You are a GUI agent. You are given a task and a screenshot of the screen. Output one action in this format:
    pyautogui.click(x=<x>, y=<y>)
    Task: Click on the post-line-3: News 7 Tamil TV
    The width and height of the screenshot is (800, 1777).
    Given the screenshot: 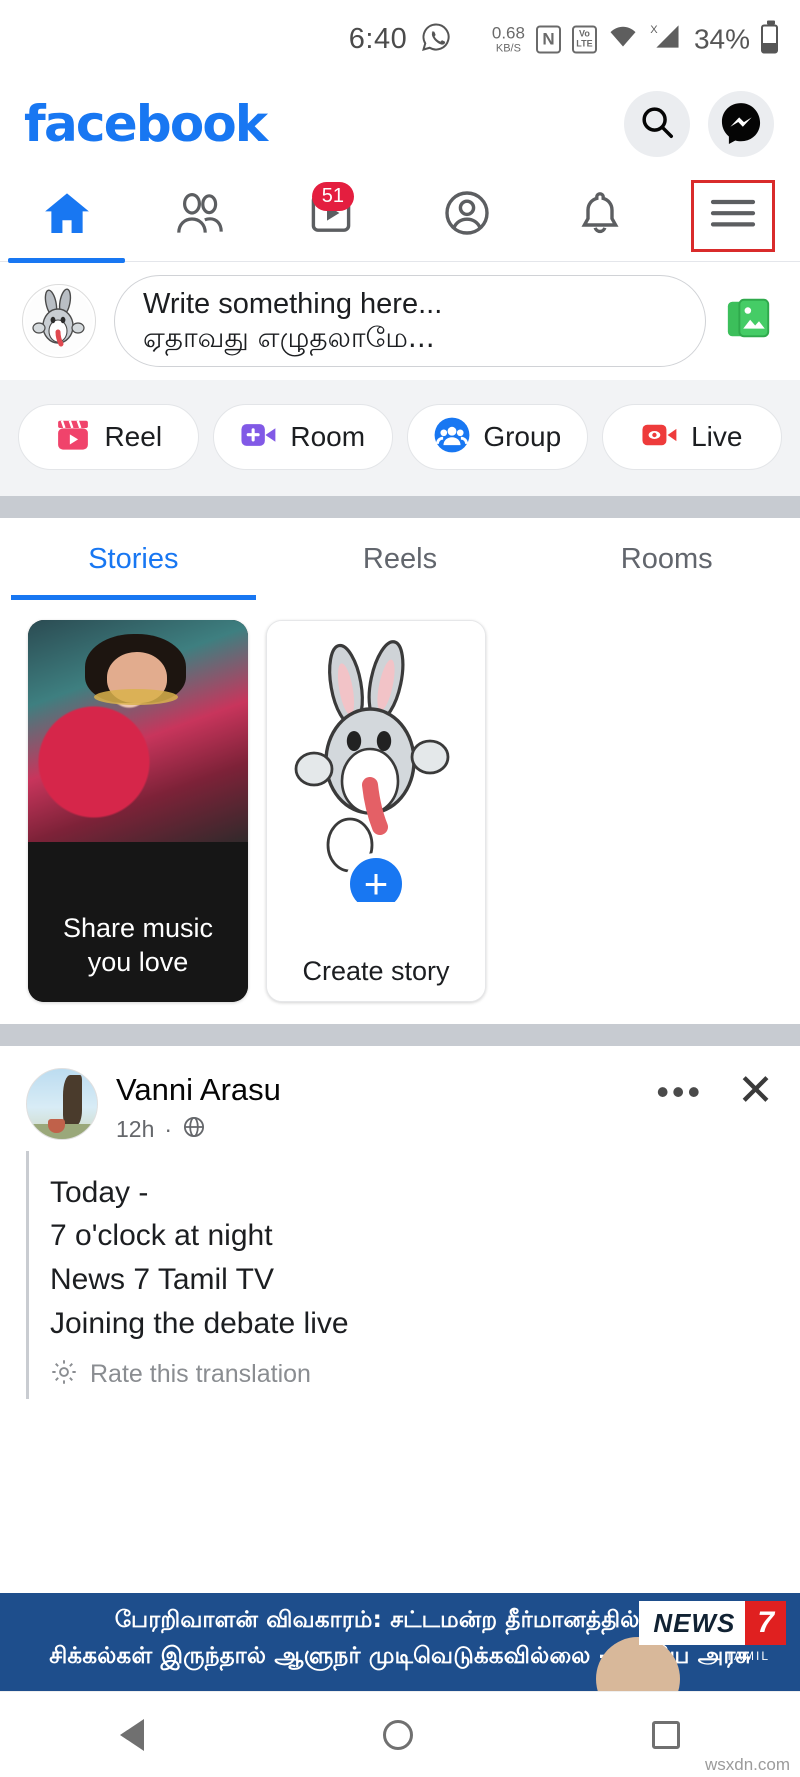 What is the action you would take?
    pyautogui.click(x=162, y=1280)
    